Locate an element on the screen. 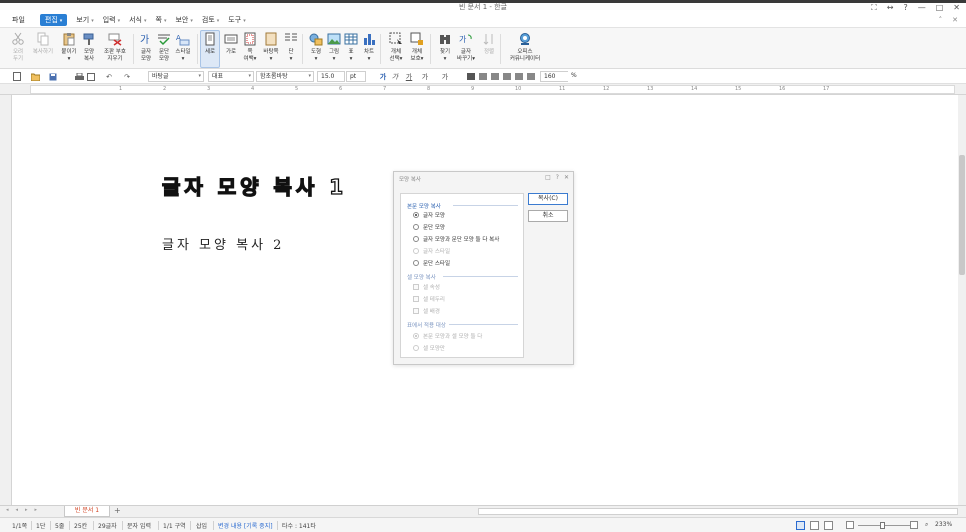 This screenshot has height=532, width=966. align-left-icon is located at coordinates (483, 76).